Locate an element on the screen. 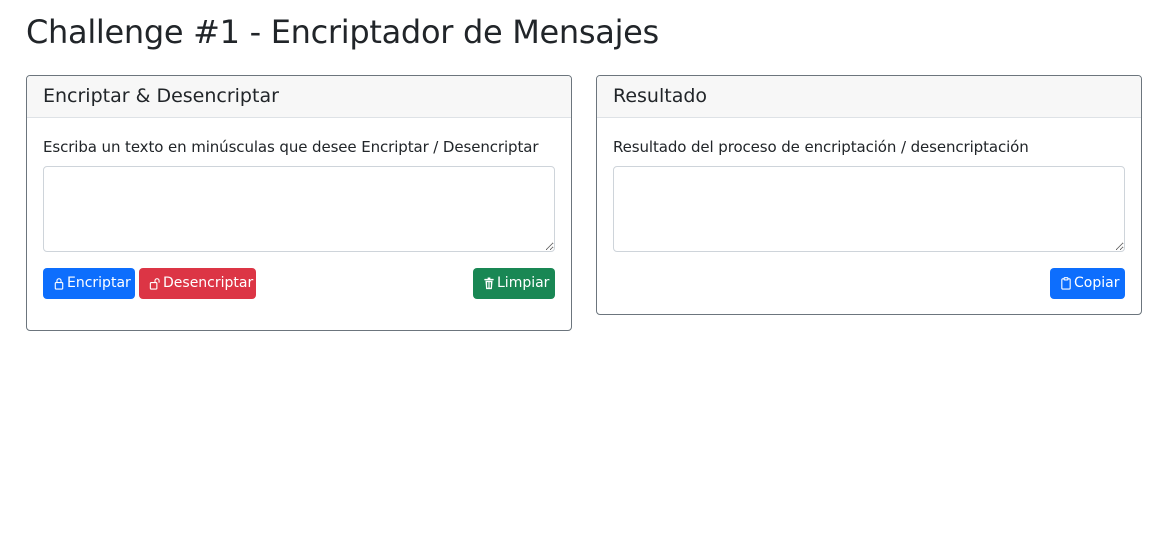 This screenshot has height=552, width=1159. encrypt-button: Encriptar is located at coordinates (89, 283).